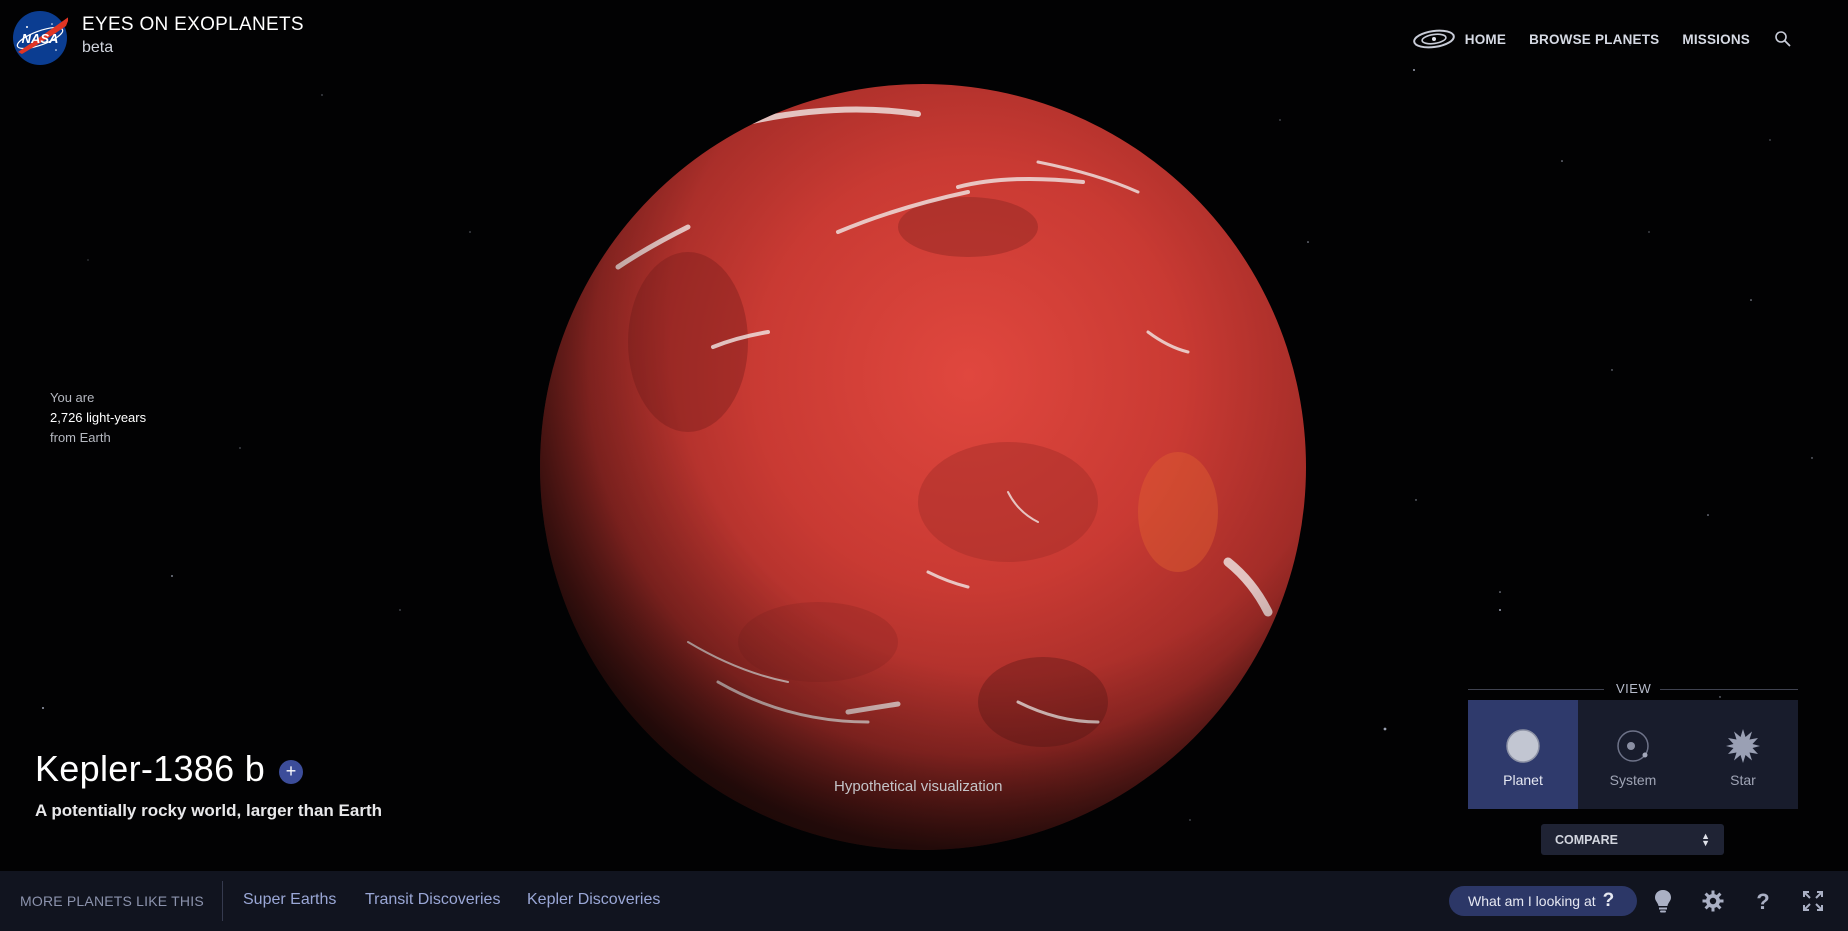  I want to click on distance-value: 2,726 light-years, so click(98, 417).